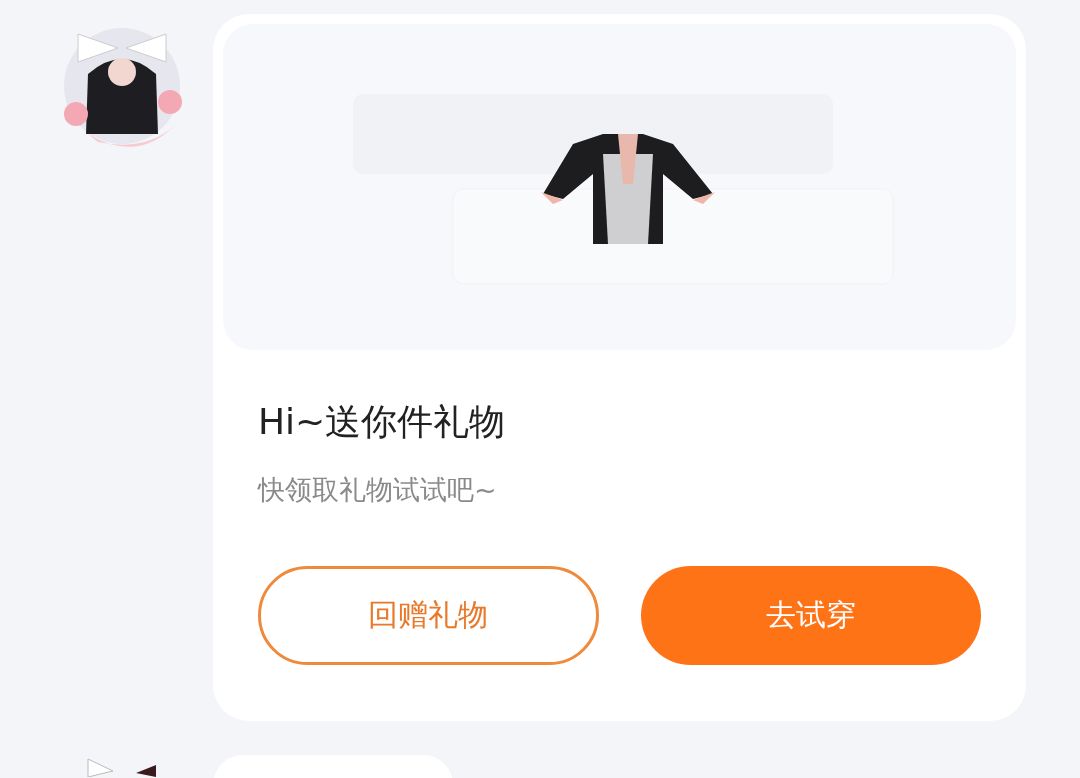 The width and height of the screenshot is (1080, 778). I want to click on message-title: Hi~送你件礼物, so click(382, 422).